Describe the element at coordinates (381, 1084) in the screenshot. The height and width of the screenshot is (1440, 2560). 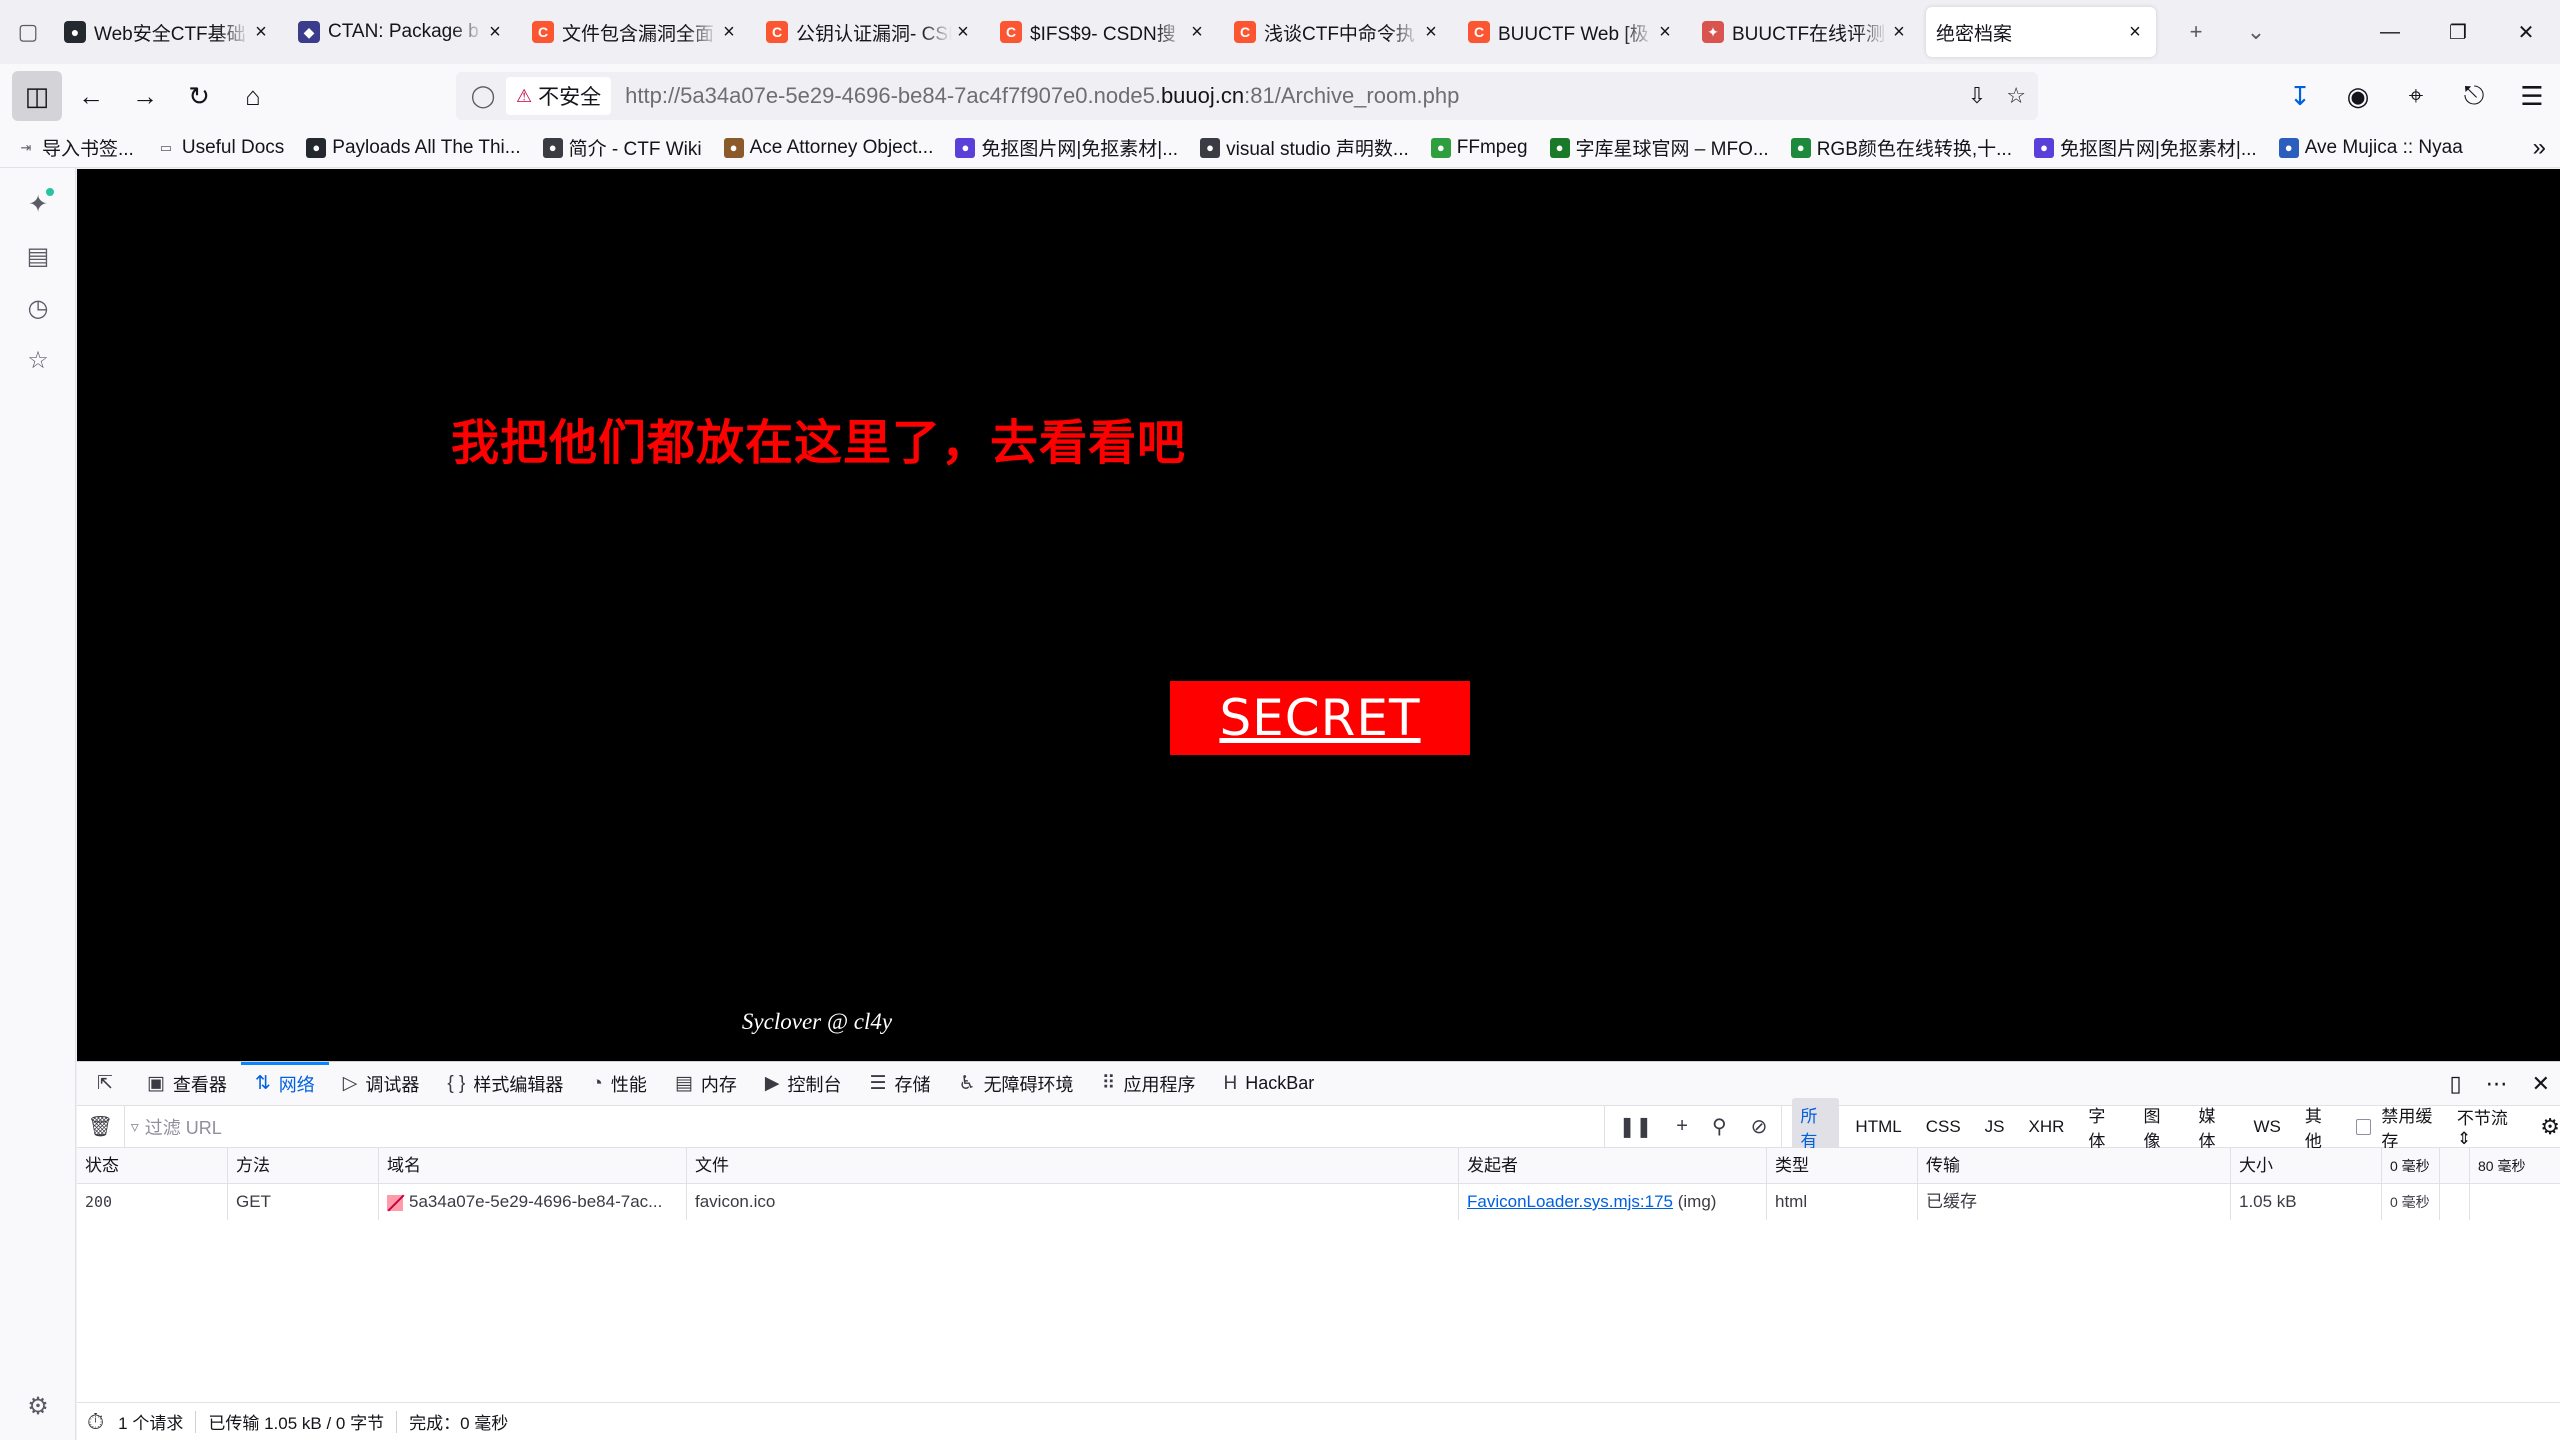
I see `devtools-tab: ▷ 调试器` at that location.